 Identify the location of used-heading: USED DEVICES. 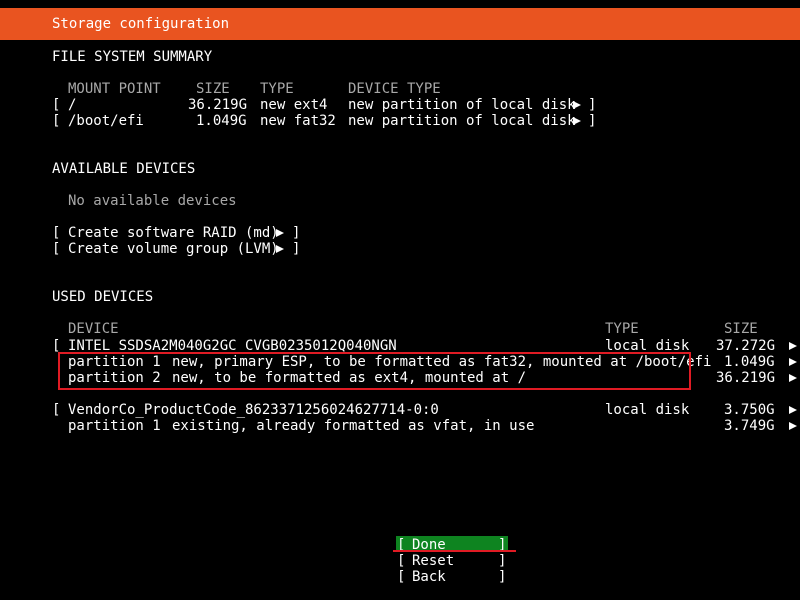
(103, 297).